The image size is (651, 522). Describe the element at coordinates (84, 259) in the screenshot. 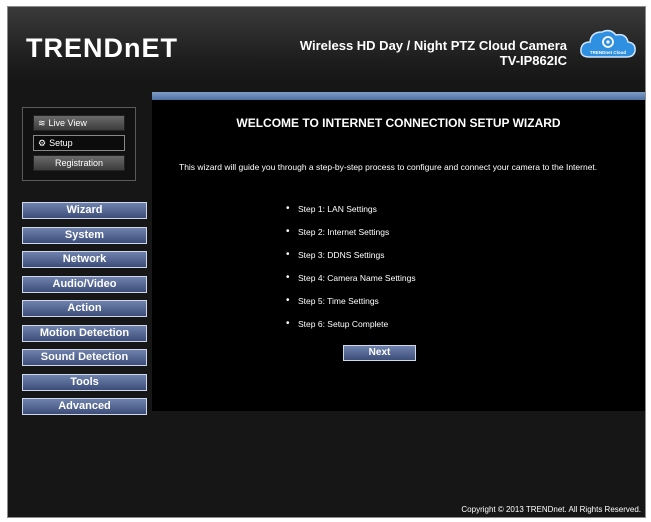

I see `menu-network: Network` at that location.